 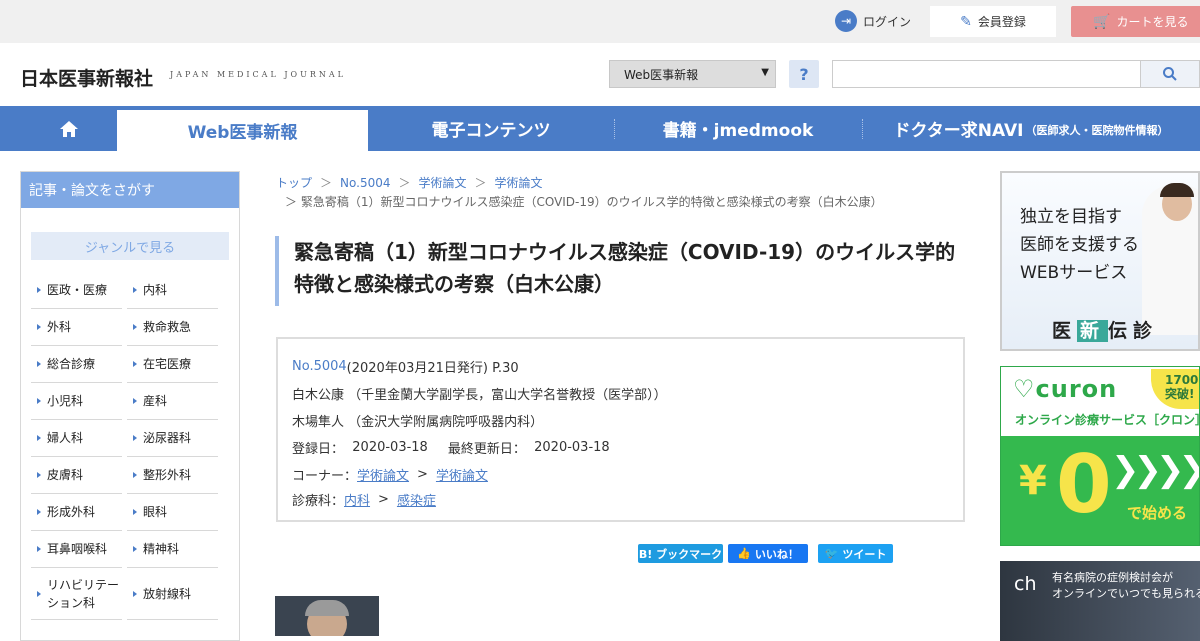 What do you see at coordinates (1093, 331) in the screenshot?
I see `ad1-brand-b: 新` at bounding box center [1093, 331].